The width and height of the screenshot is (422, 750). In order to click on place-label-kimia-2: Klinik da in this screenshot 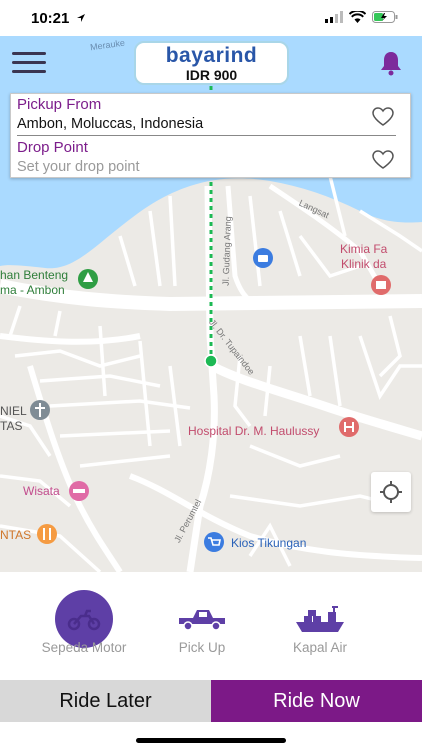, I will do `click(364, 264)`.